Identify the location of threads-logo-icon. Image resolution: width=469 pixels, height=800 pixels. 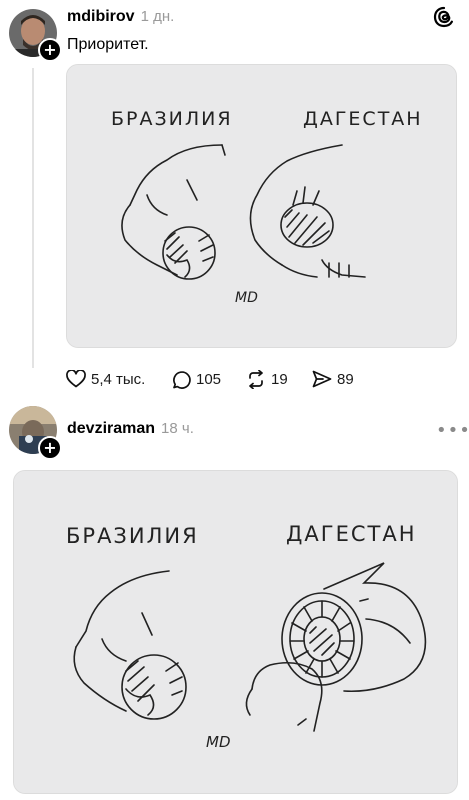
(444, 17).